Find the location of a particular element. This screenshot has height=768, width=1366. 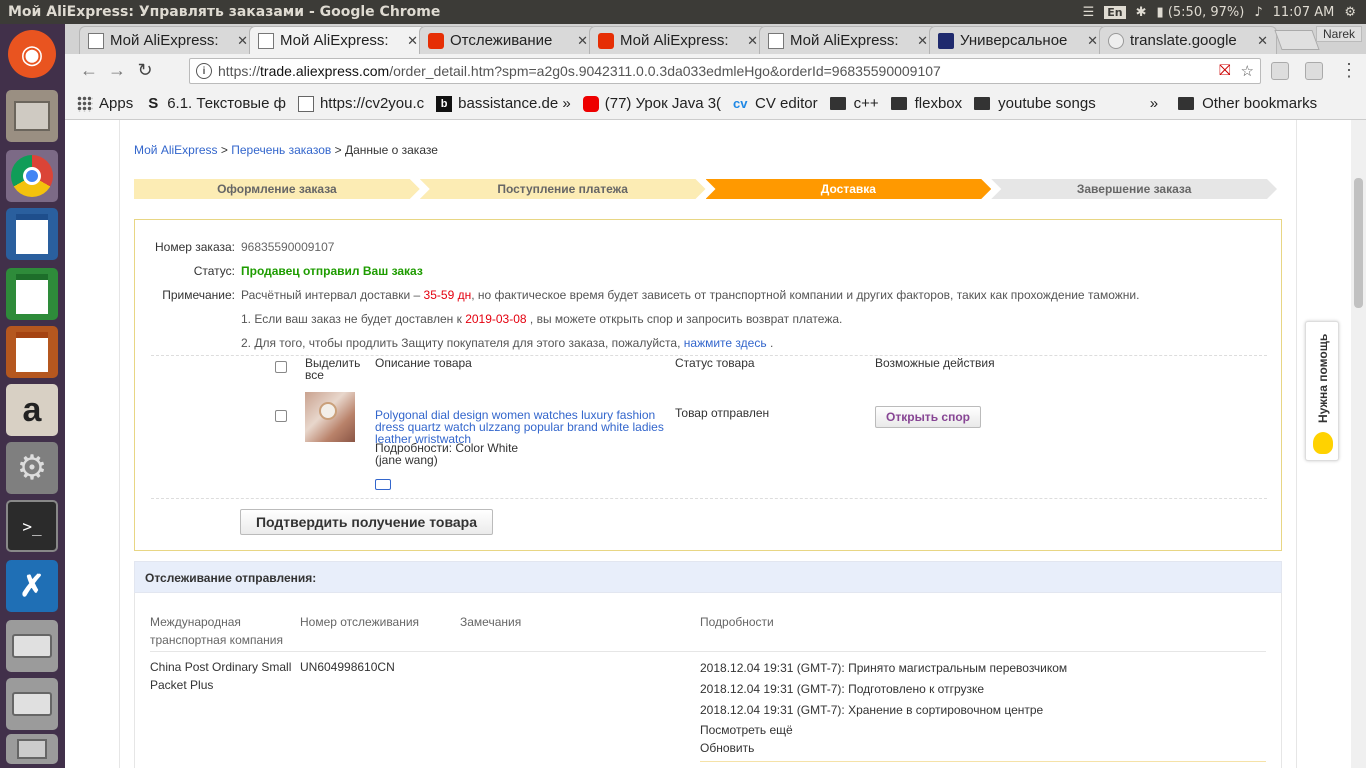

libreoffice-writer-icon is located at coordinates (32, 234).